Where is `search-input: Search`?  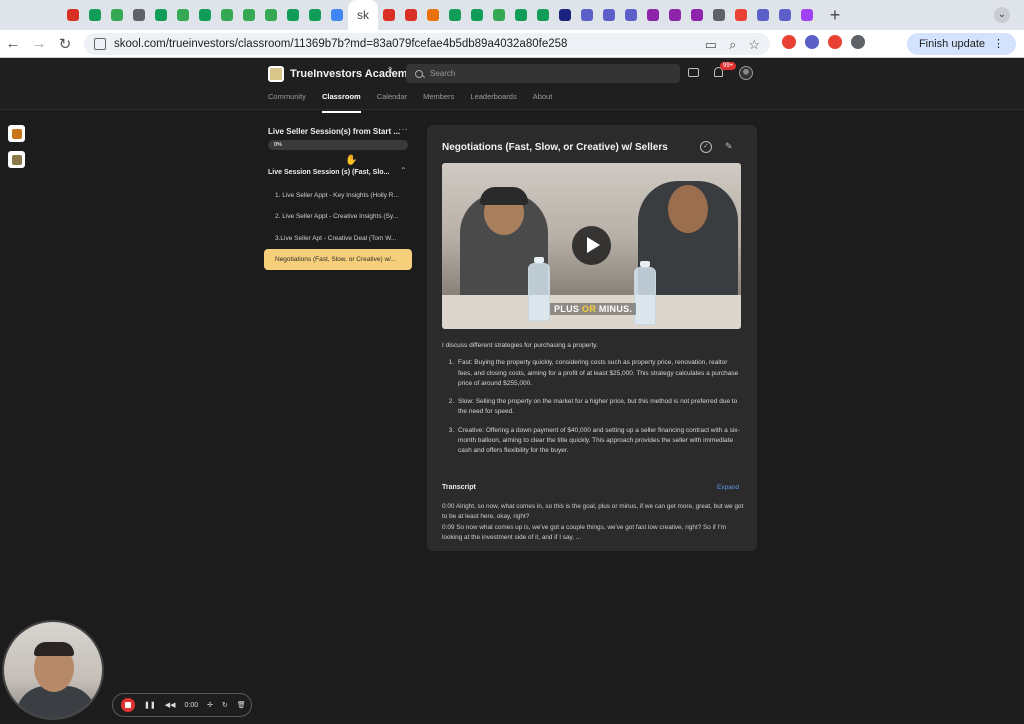
search-input: Search is located at coordinates (543, 73).